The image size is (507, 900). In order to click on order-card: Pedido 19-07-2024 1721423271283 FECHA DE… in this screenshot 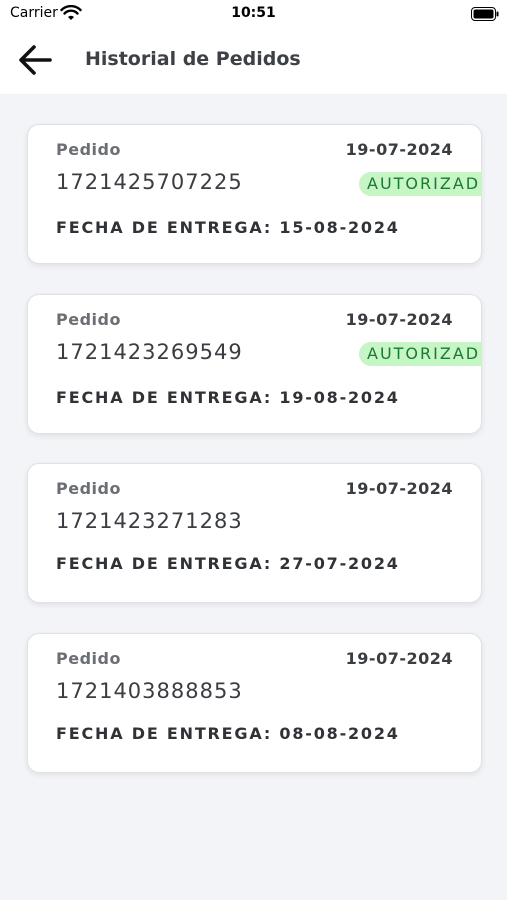, I will do `click(254, 533)`.